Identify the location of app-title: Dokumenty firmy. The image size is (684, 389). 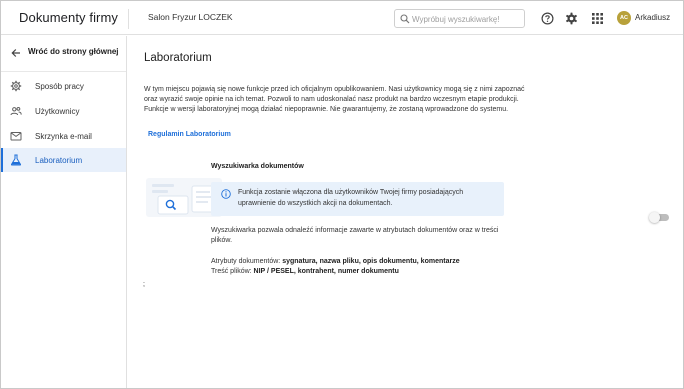
(68, 17).